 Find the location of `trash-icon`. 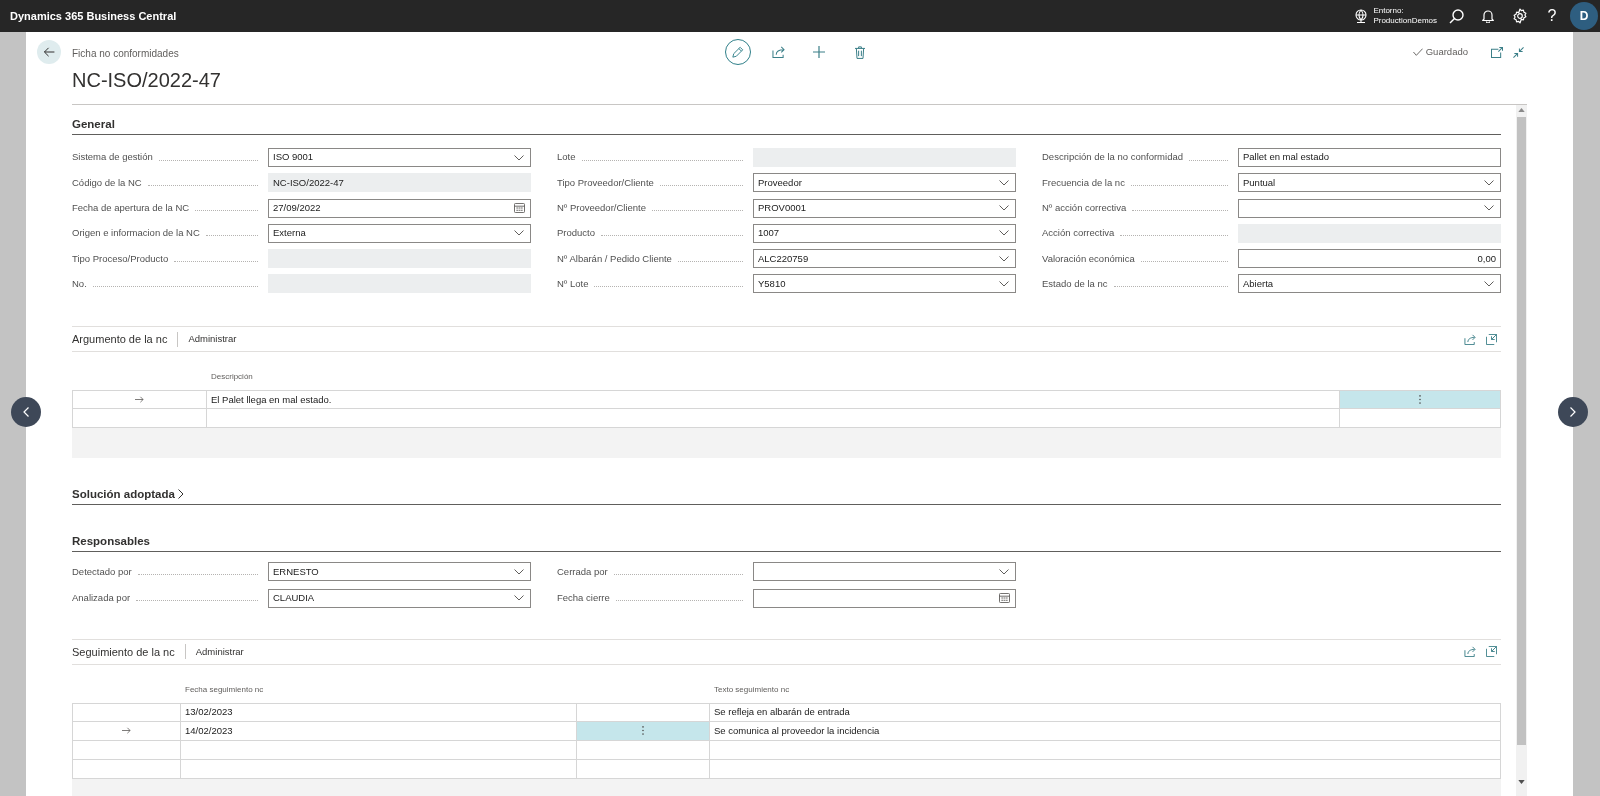

trash-icon is located at coordinates (860, 52).